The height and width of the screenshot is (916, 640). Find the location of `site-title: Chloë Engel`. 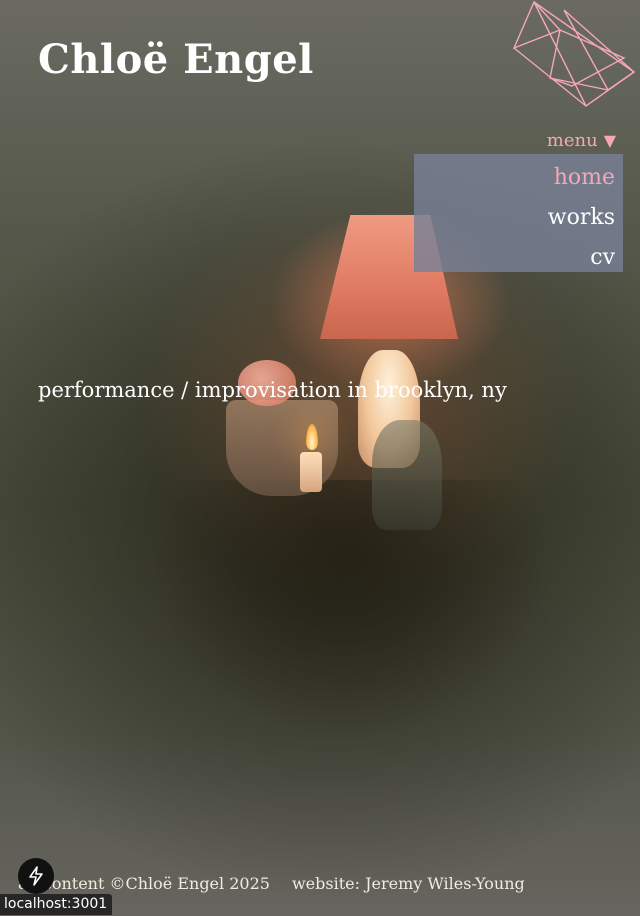

site-title: Chloë Engel is located at coordinates (176, 59).